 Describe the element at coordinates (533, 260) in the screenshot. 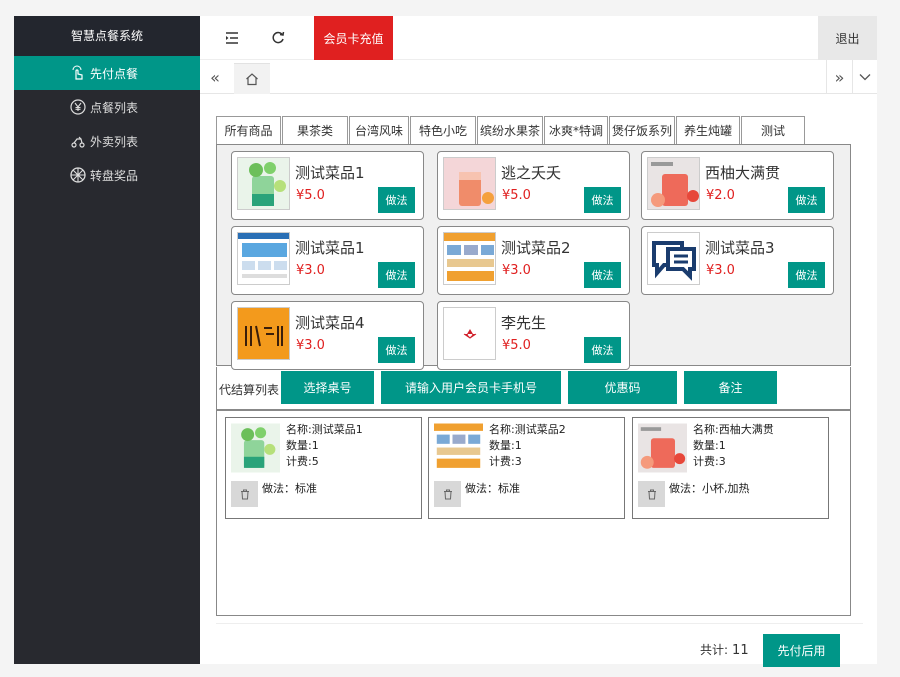

I see `menu-item-card: 测试菜品2 ¥3.0 做法` at that location.